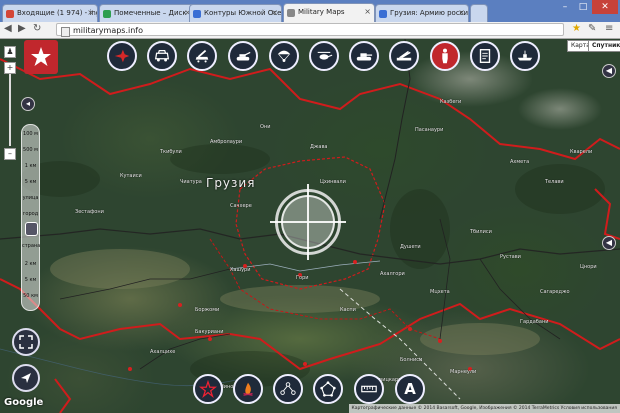 This screenshot has width=620, height=413. I want to click on maximize-button: □, so click(583, 7).